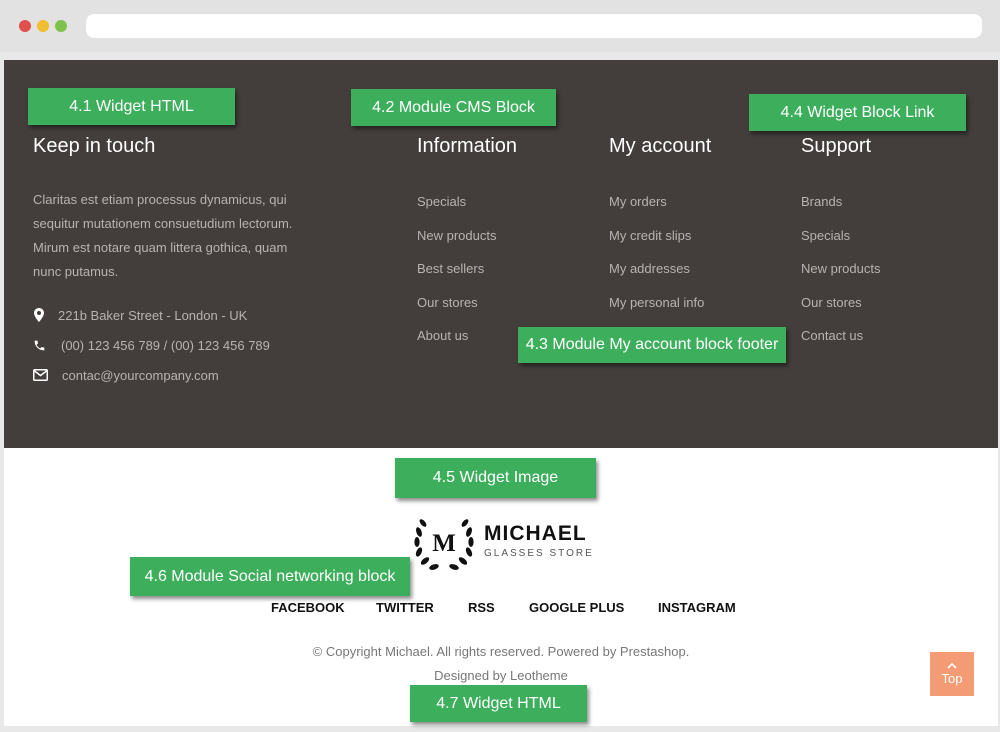 The width and height of the screenshot is (1000, 732). What do you see at coordinates (697, 607) in the screenshot?
I see `social-link-instagram: INSTAGRAM` at bounding box center [697, 607].